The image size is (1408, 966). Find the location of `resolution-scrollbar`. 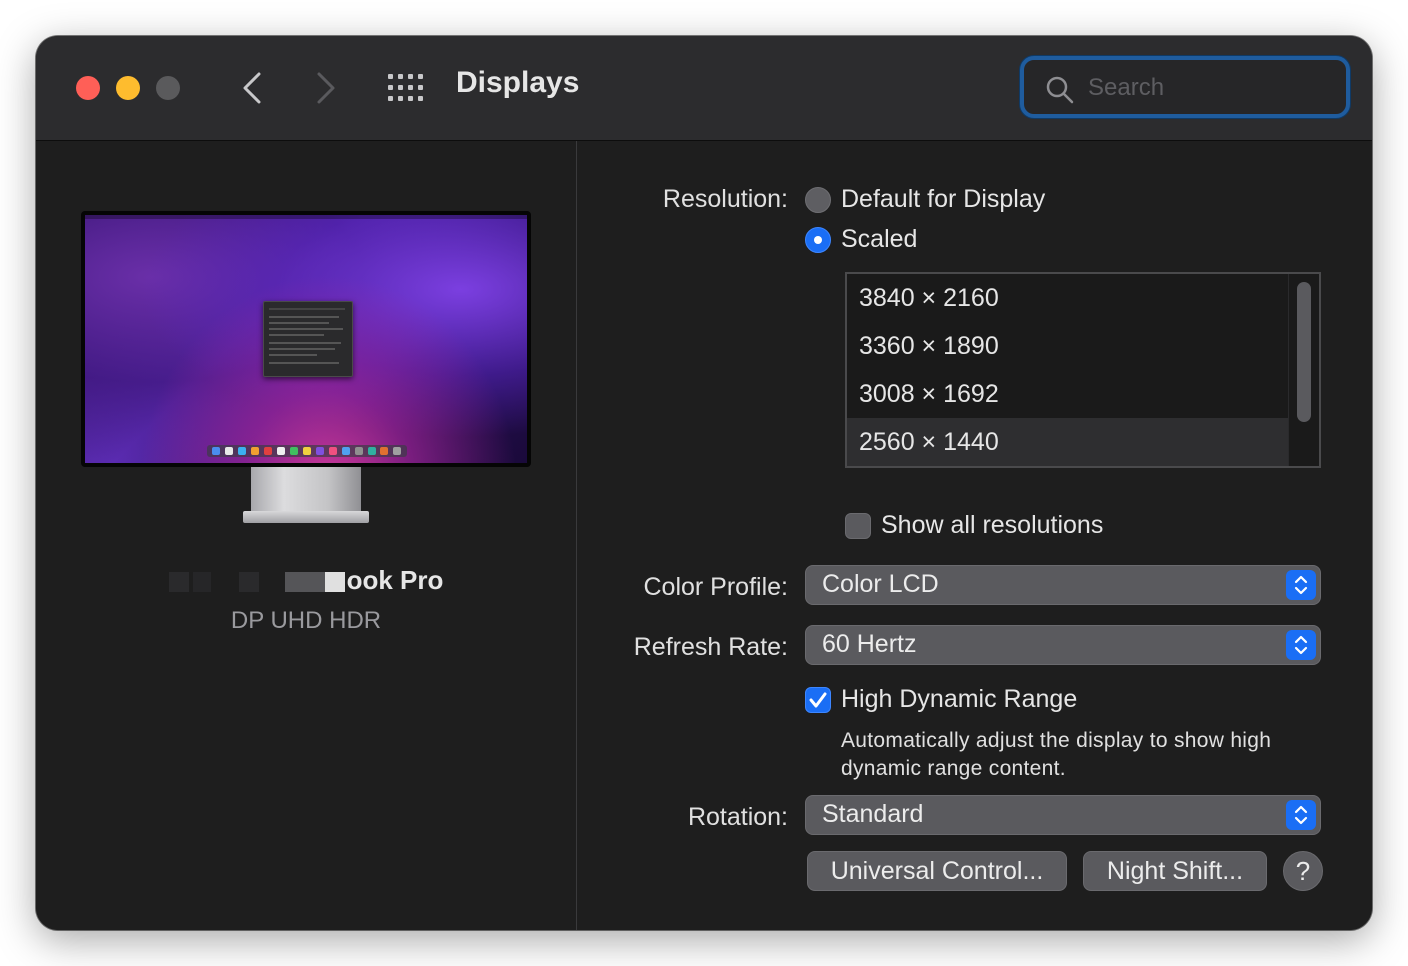

resolution-scrollbar is located at coordinates (1303, 370).